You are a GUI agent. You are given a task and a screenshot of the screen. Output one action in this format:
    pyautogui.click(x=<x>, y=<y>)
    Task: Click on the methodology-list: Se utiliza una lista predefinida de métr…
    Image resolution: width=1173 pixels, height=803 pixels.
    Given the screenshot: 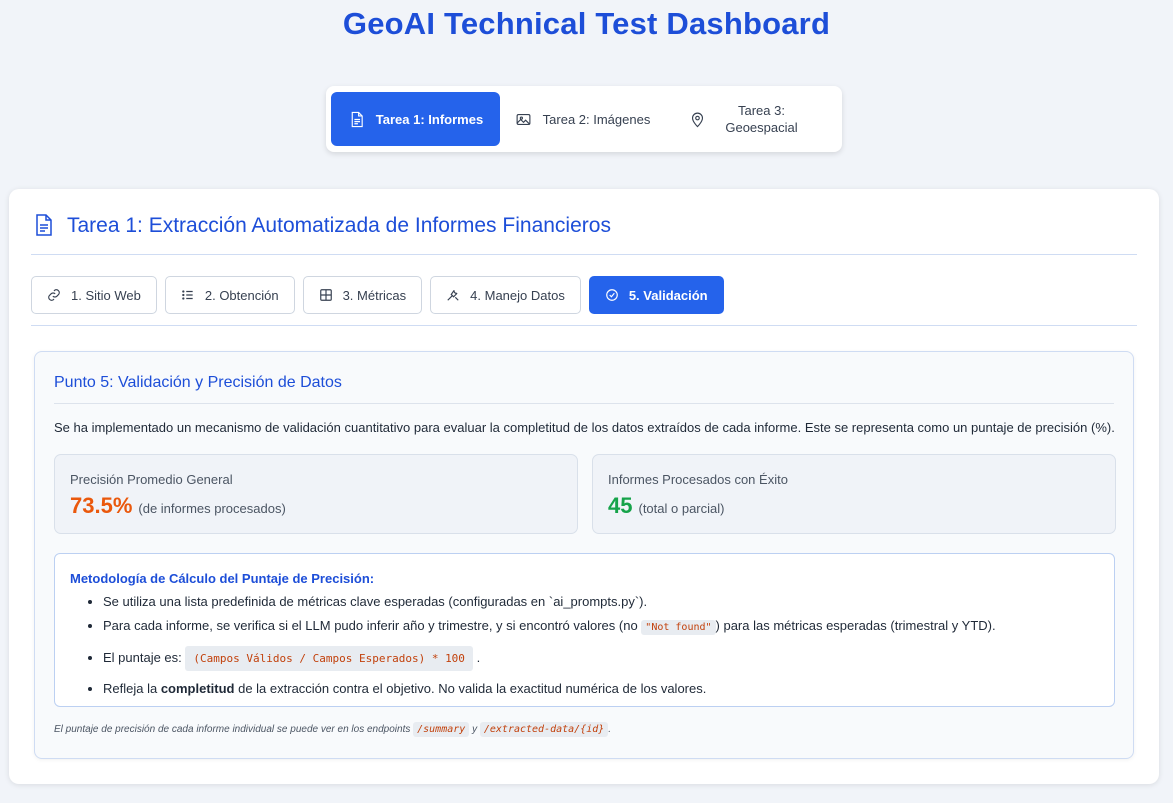 What is the action you would take?
    pyautogui.click(x=549, y=649)
    